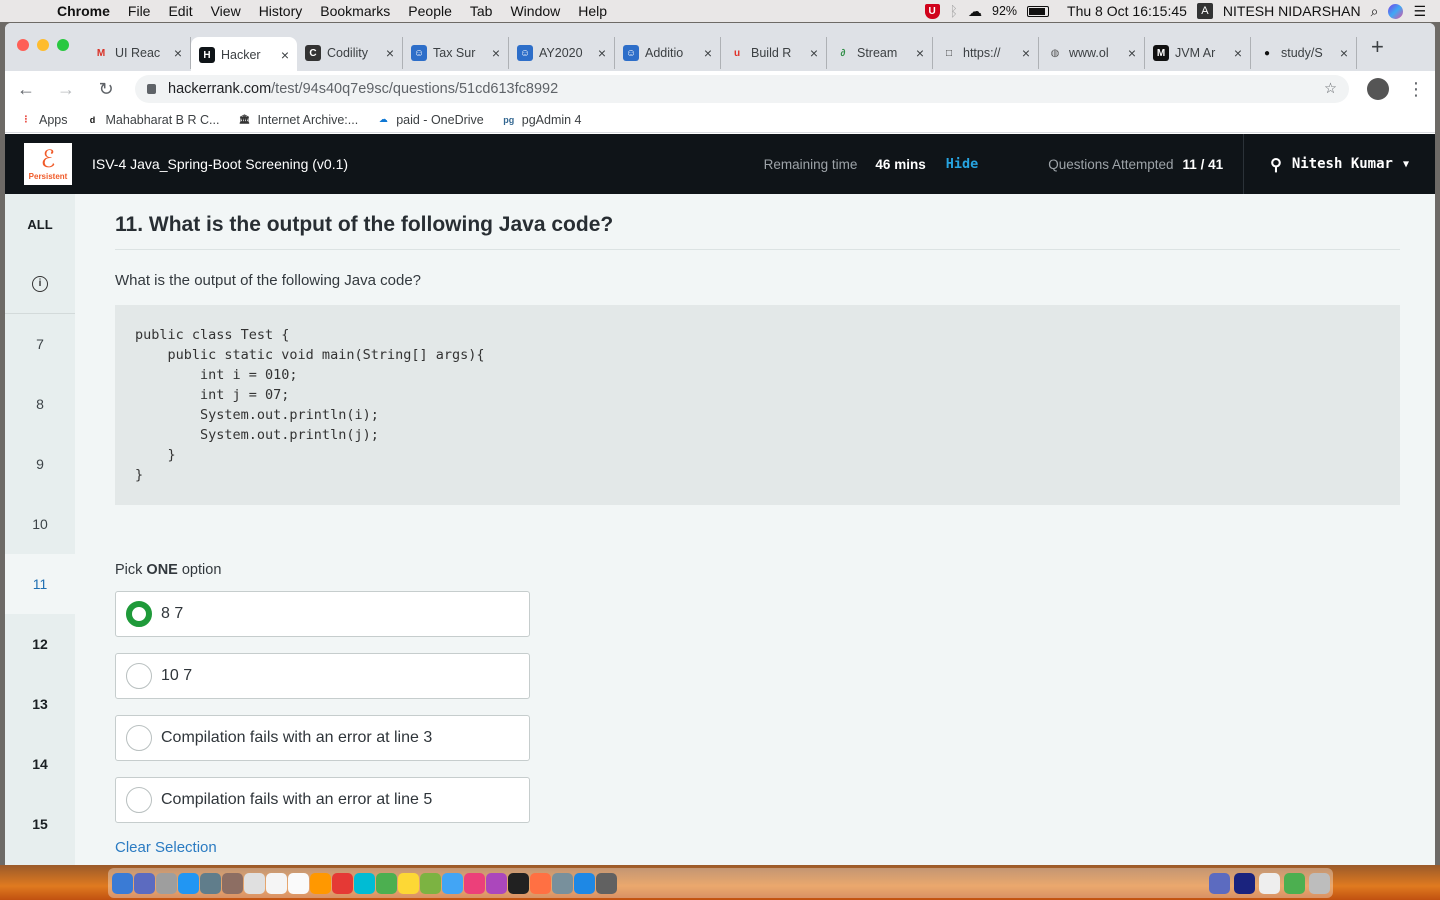 Image resolution: width=1440 pixels, height=900 pixels. What do you see at coordinates (244, 55) in the screenshot?
I see `browser-tab: H Hacker ×` at bounding box center [244, 55].